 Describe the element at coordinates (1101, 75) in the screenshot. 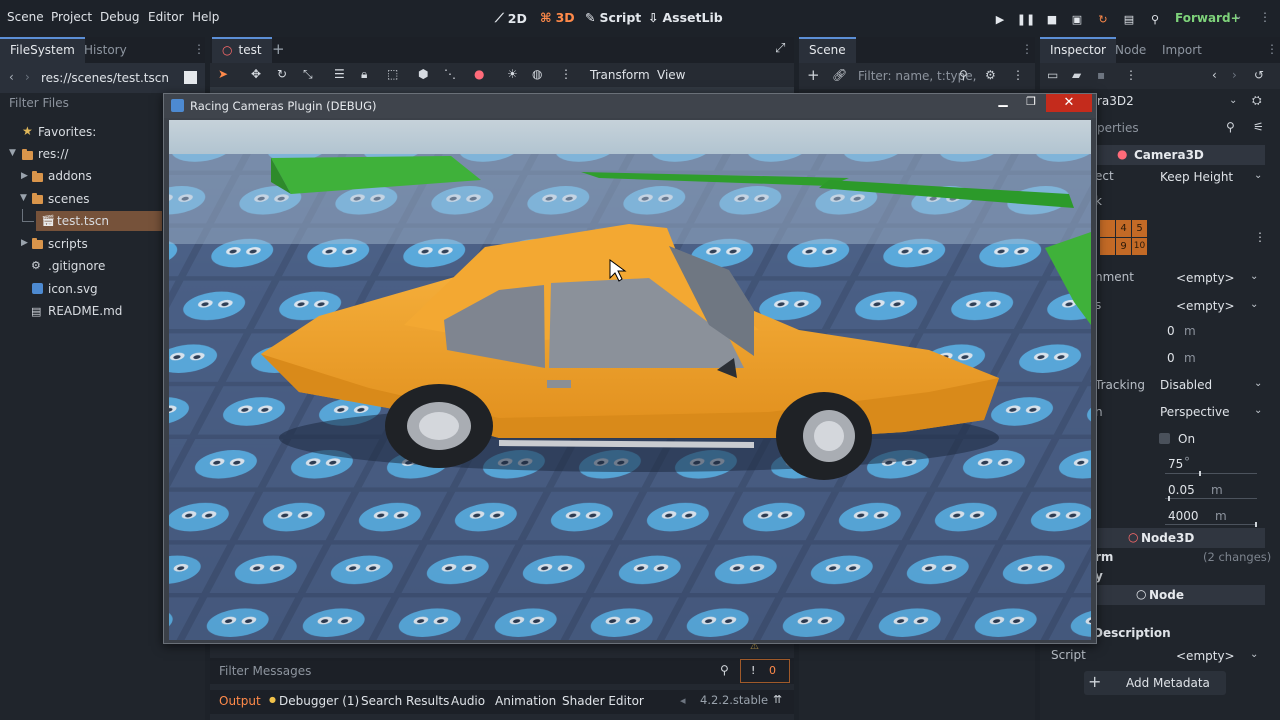

I see `save-icon: ▪` at that location.